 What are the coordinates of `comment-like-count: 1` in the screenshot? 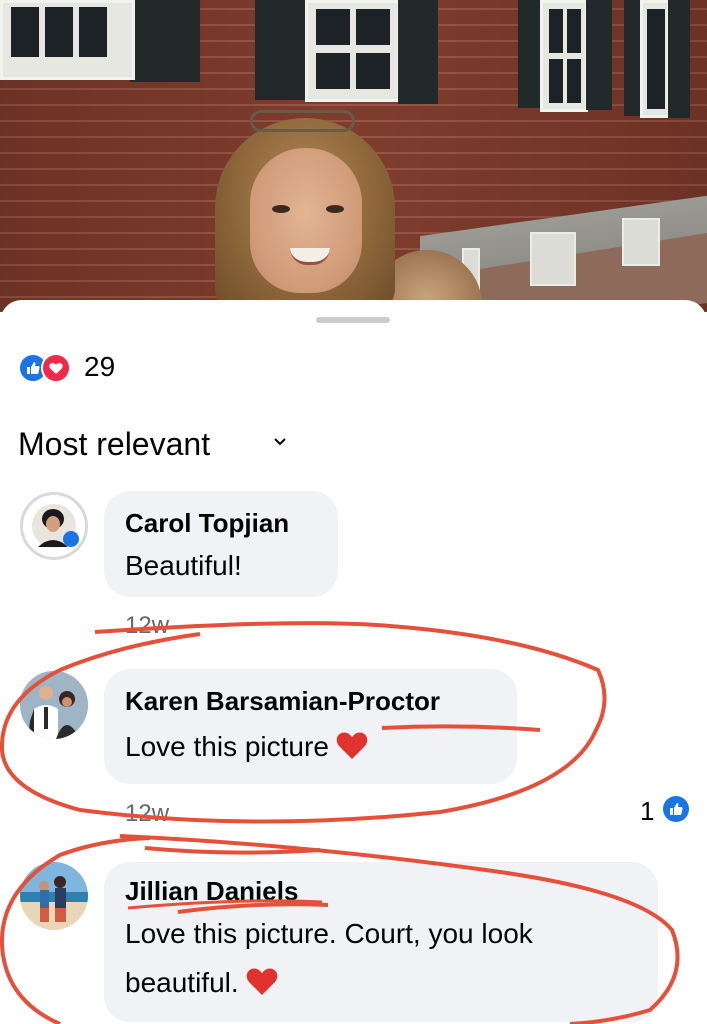 It's located at (647, 811).